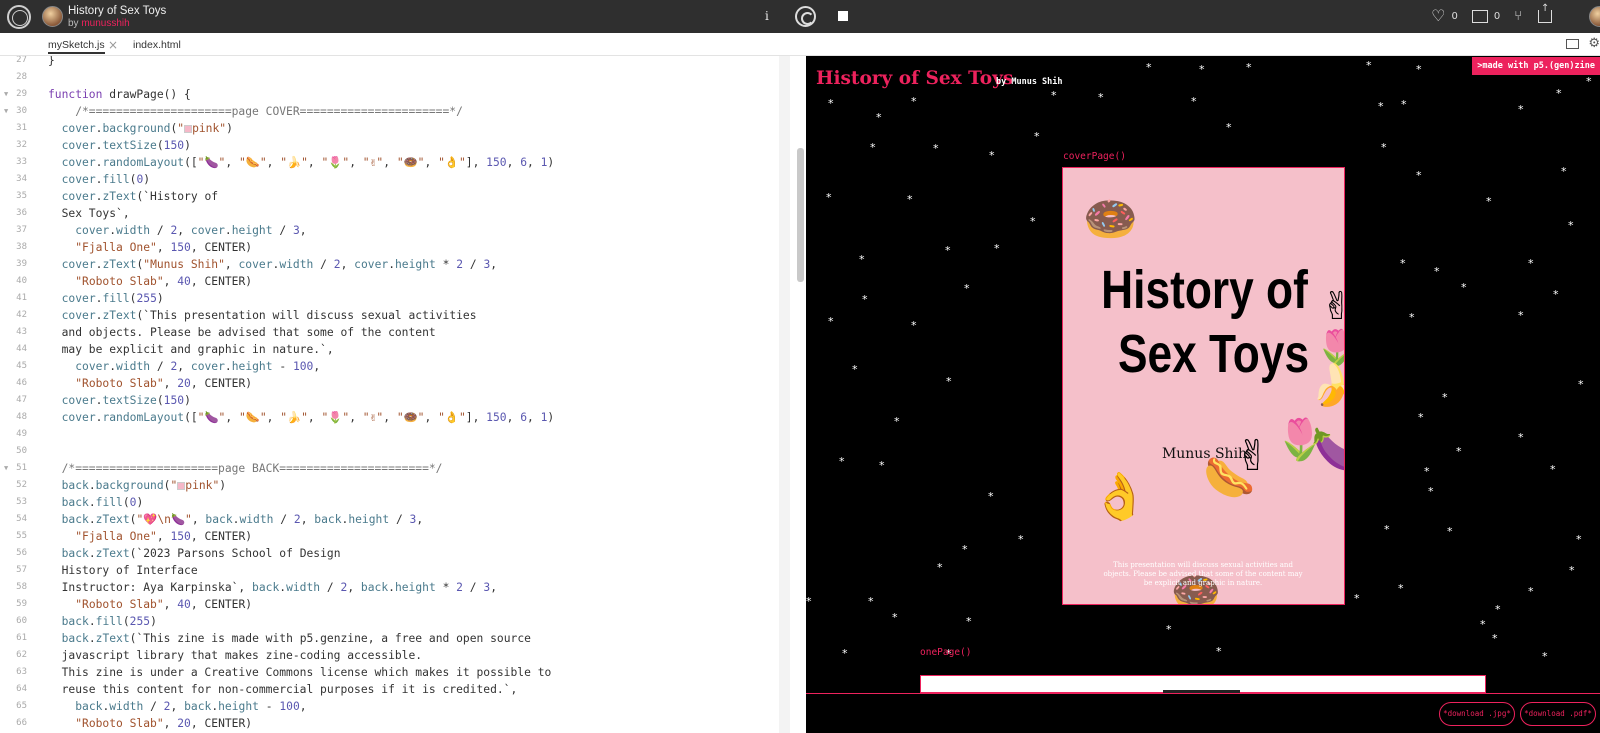  Describe the element at coordinates (19, 17) in the screenshot. I see `openprocessing-logo-icon` at that location.